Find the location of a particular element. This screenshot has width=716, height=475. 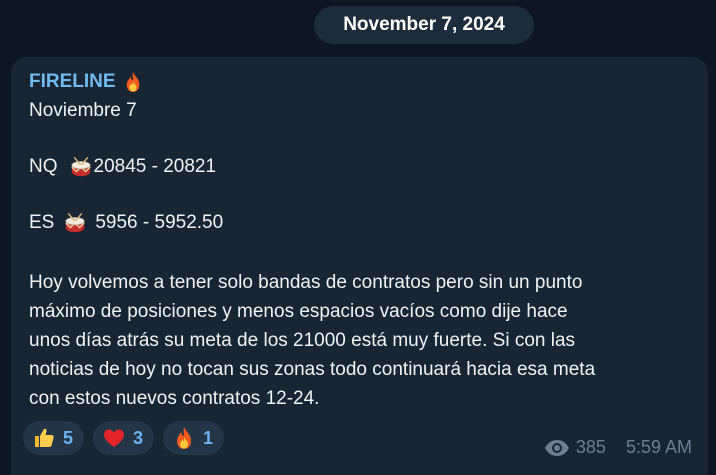

reaction-fire: 1 is located at coordinates (194, 438).